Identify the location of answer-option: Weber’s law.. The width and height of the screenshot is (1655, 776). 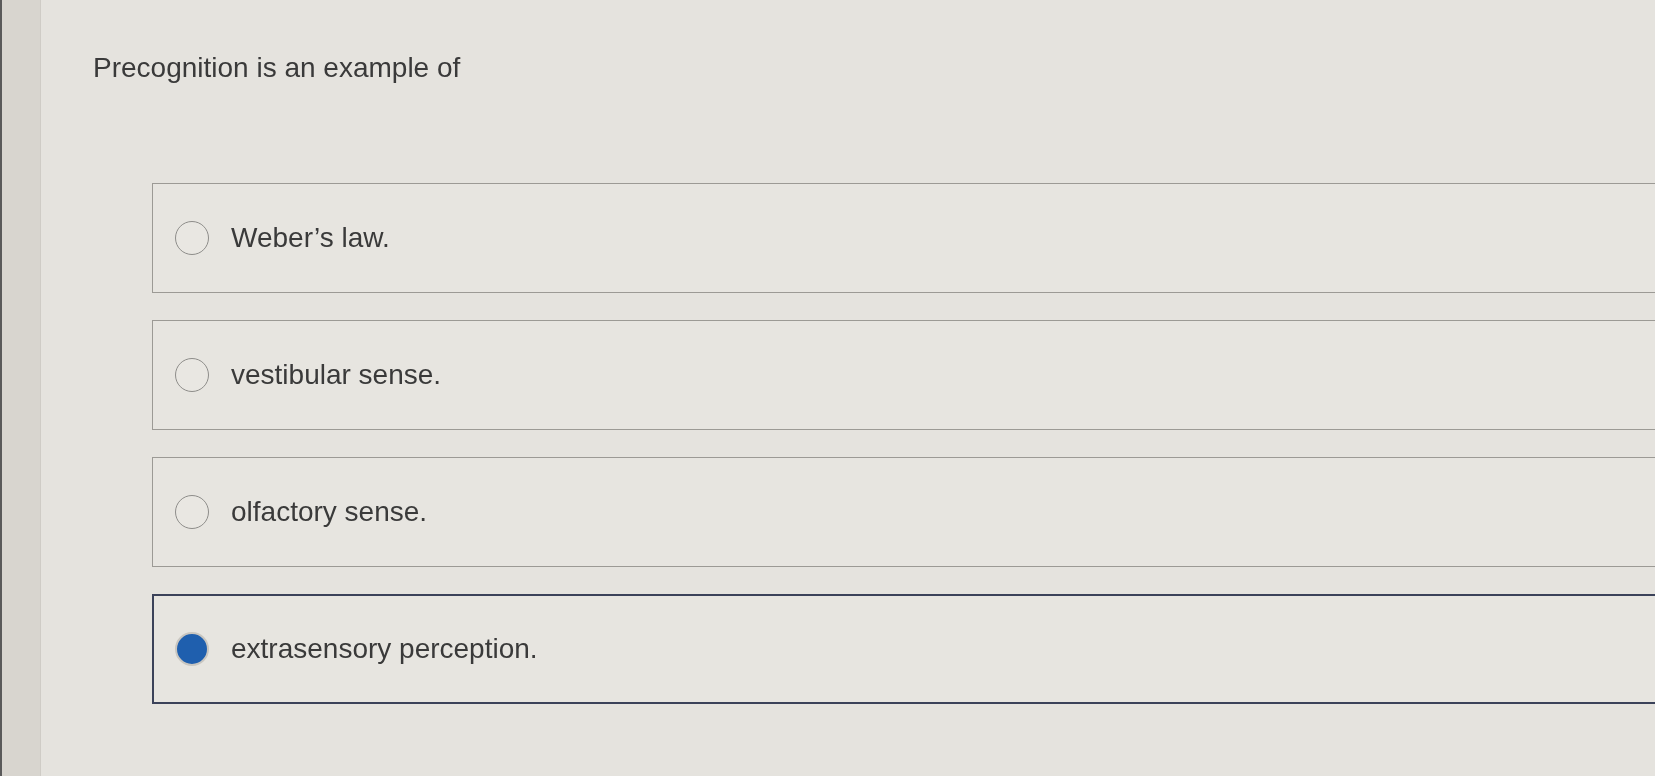
(903, 238).